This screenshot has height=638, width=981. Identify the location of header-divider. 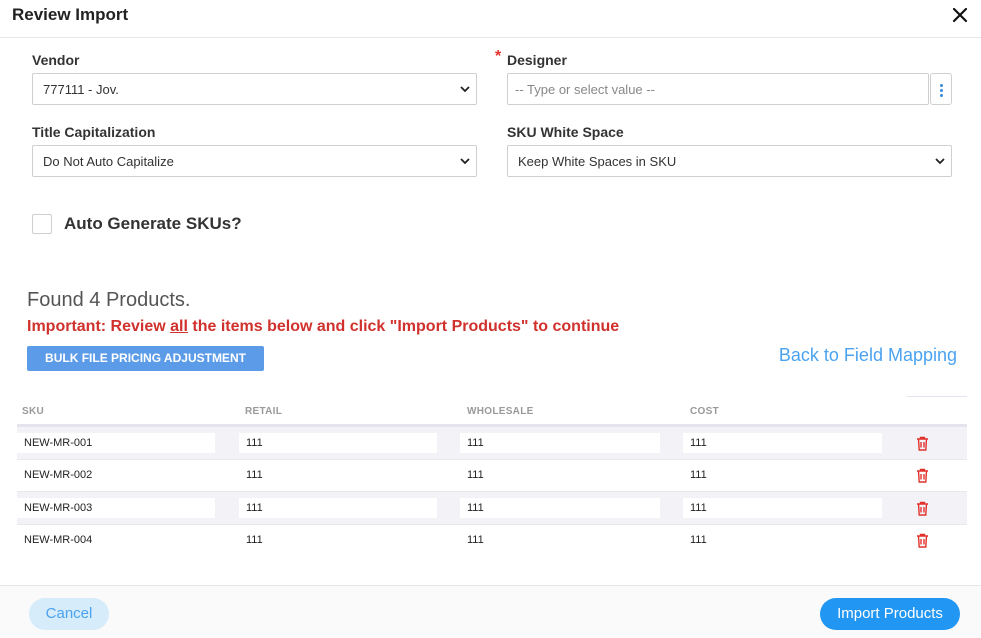
(937, 396).